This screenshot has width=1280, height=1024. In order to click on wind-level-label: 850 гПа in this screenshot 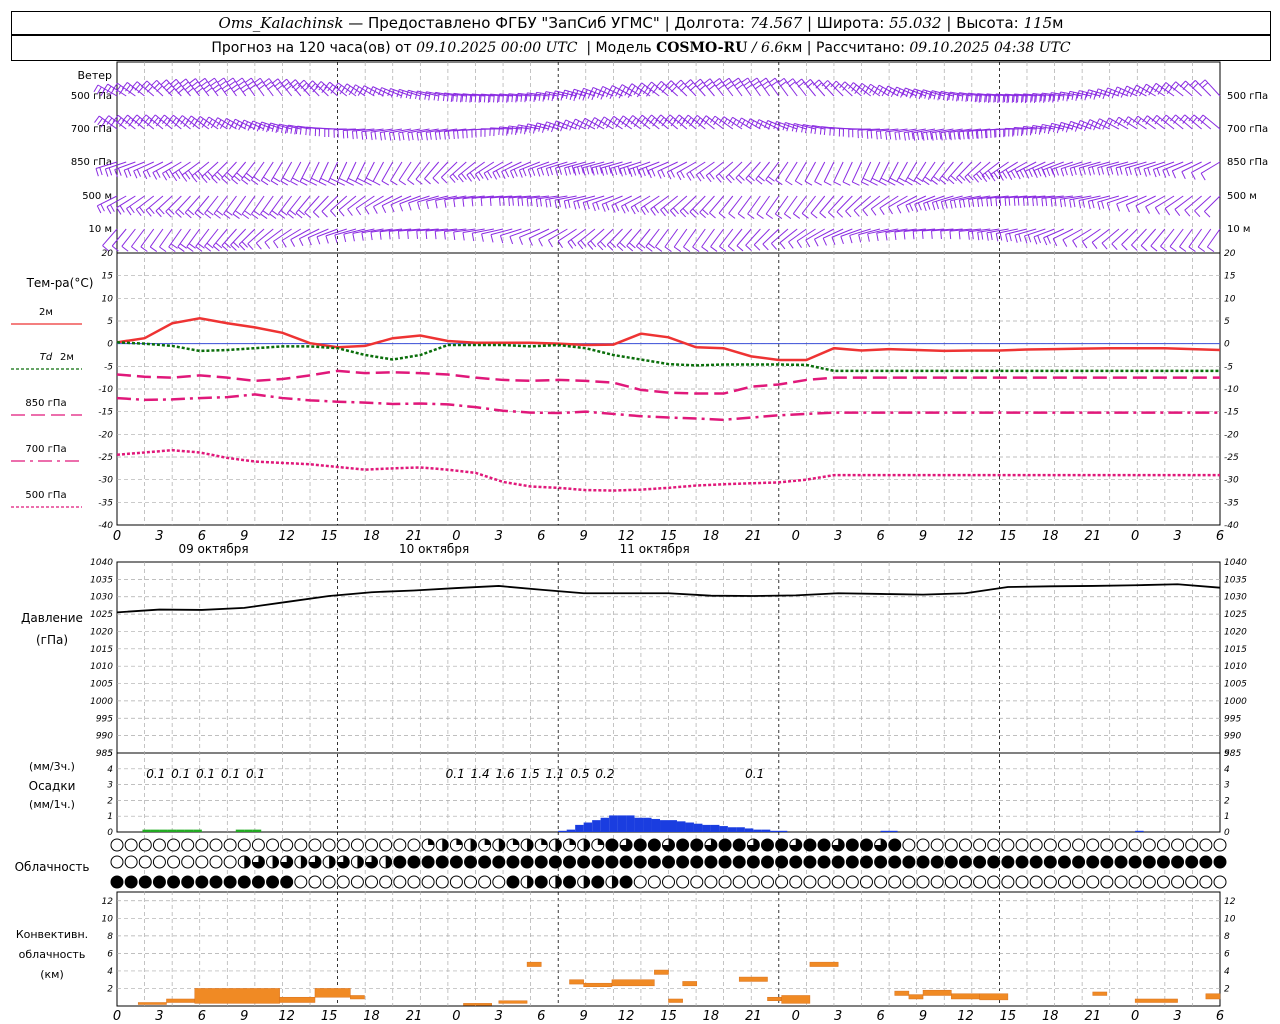, I will do `click(91, 162)`.